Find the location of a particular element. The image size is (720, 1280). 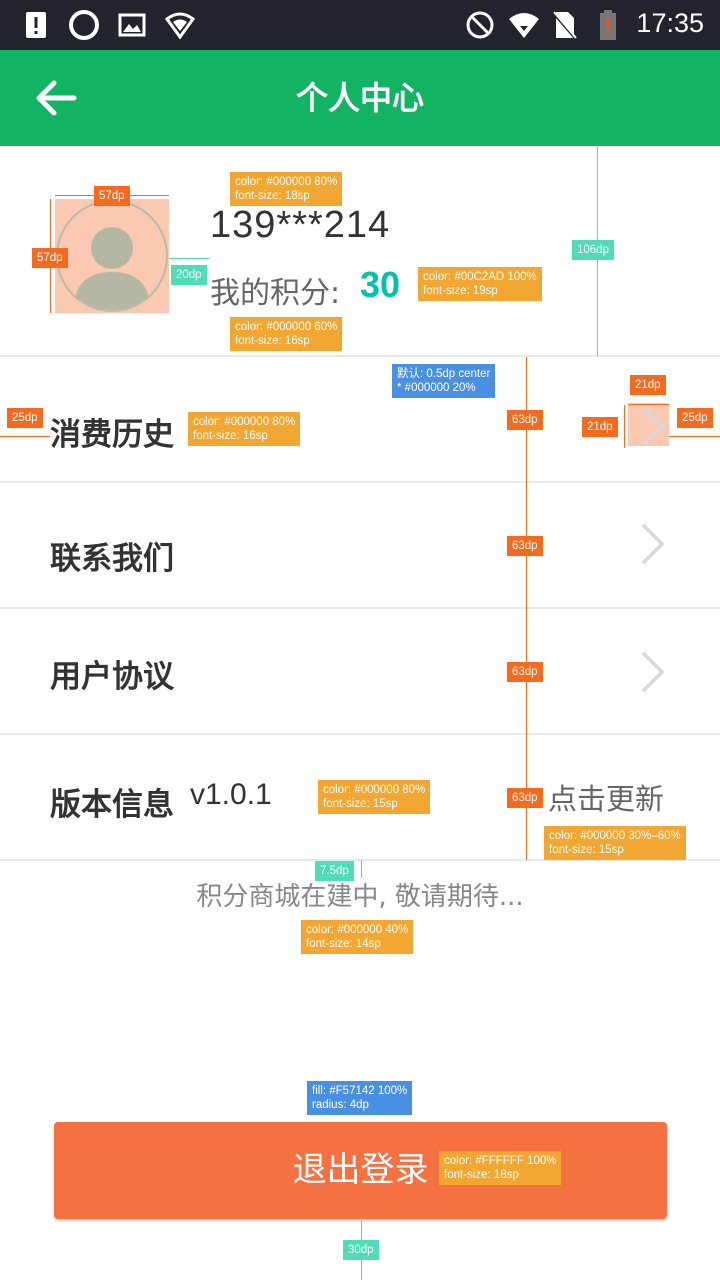

app-bar: 个人中心 is located at coordinates (360, 98).